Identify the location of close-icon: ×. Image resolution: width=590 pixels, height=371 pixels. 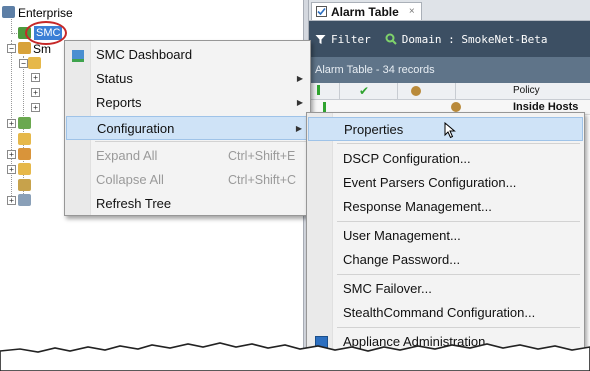
(412, 11).